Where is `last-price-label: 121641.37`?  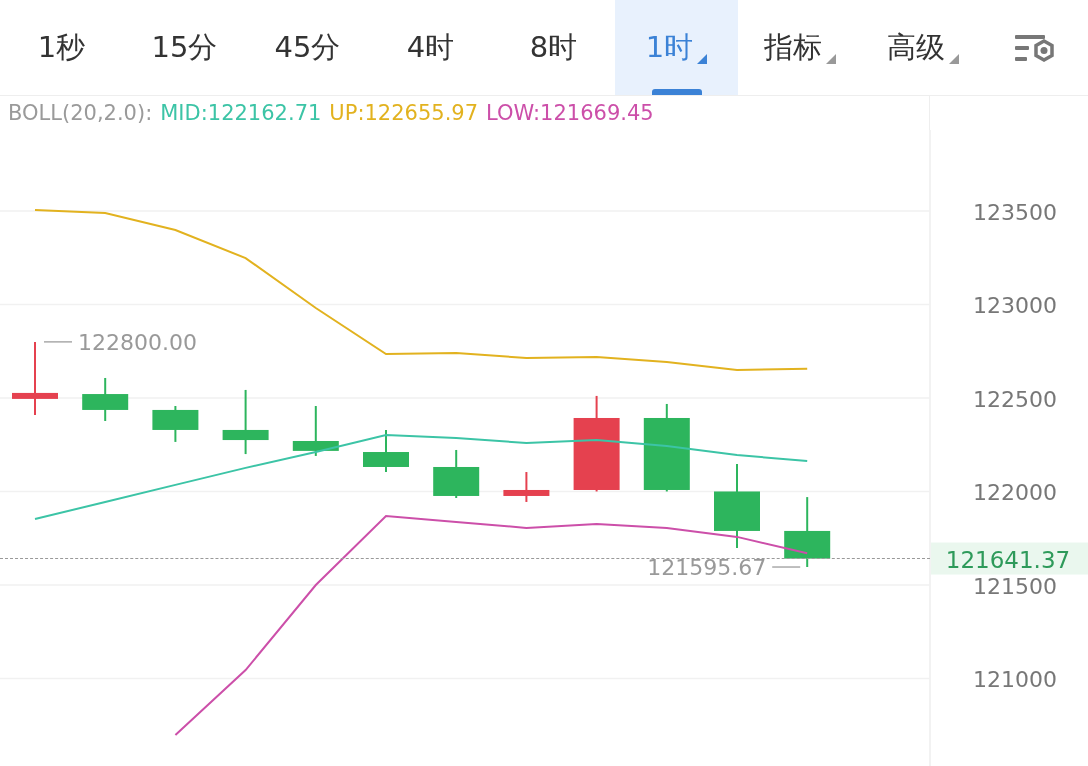 last-price-label: 121641.37 is located at coordinates (1009, 558).